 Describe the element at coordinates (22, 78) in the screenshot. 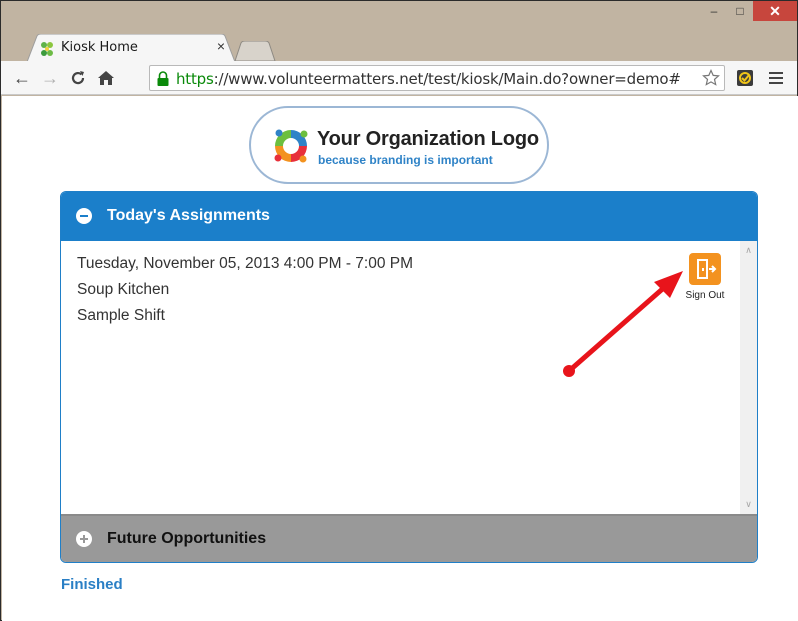

I see `back-arrow-icon: ←` at that location.